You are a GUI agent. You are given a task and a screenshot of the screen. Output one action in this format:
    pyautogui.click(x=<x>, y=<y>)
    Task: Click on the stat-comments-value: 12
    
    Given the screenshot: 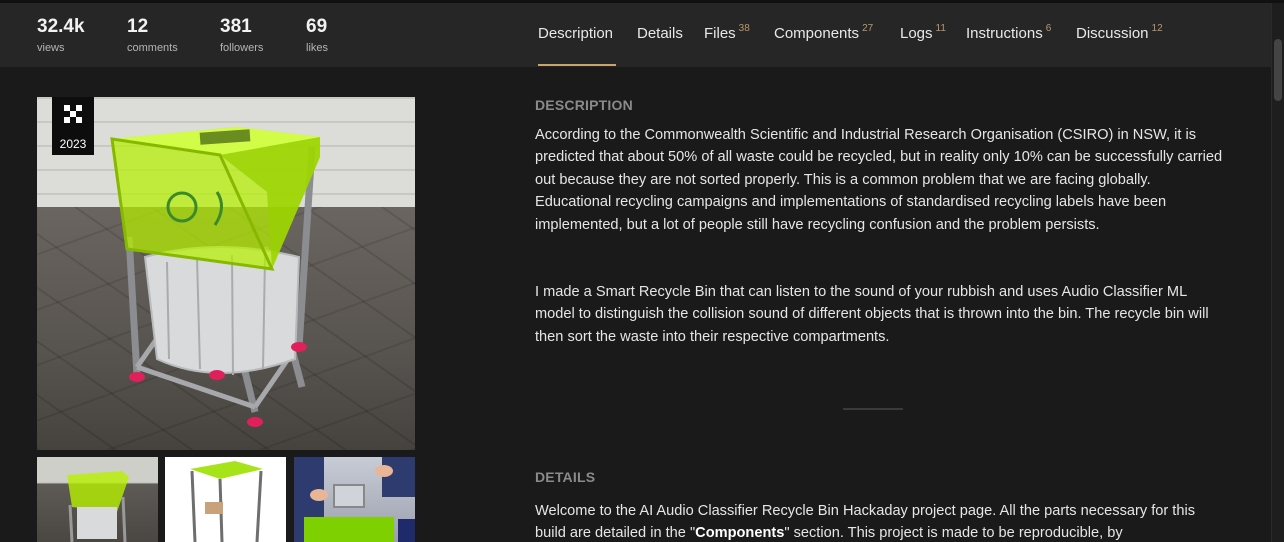 What is the action you would take?
    pyautogui.click(x=138, y=26)
    